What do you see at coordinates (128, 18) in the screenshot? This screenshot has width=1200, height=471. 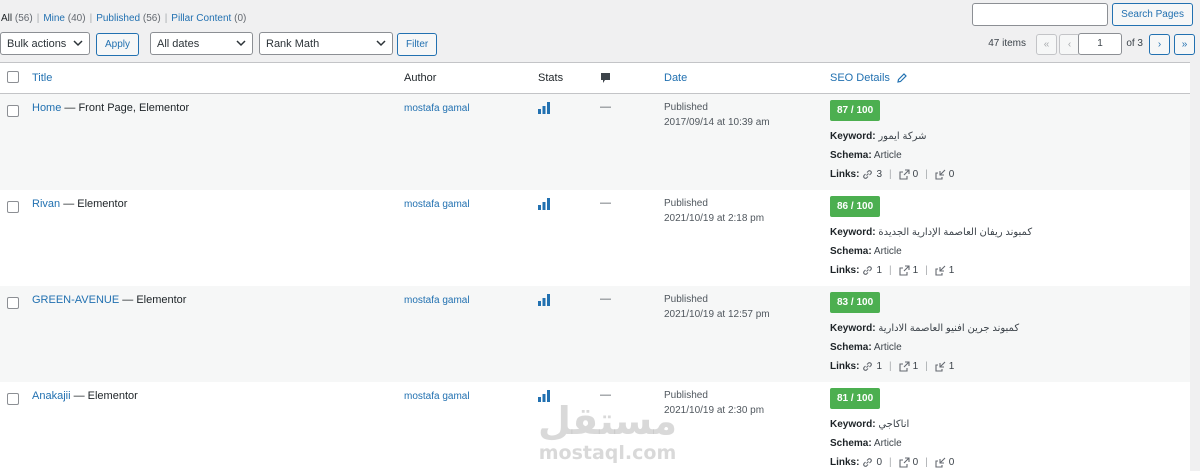 I see `view-published: Published (56)` at bounding box center [128, 18].